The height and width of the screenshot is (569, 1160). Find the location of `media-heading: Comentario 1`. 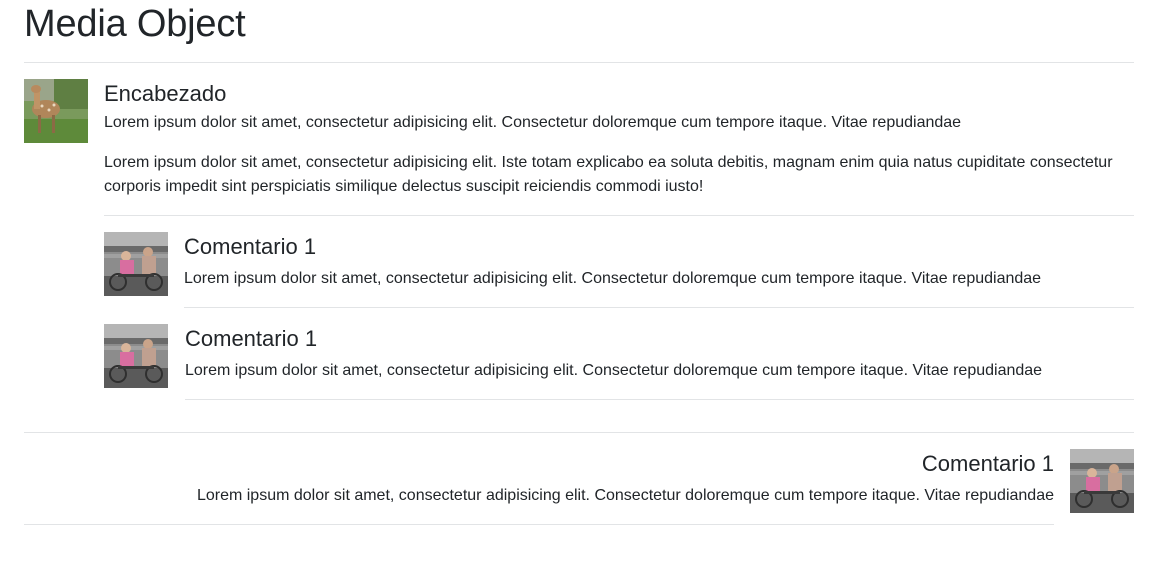

media-heading: Comentario 1 is located at coordinates (987, 463).